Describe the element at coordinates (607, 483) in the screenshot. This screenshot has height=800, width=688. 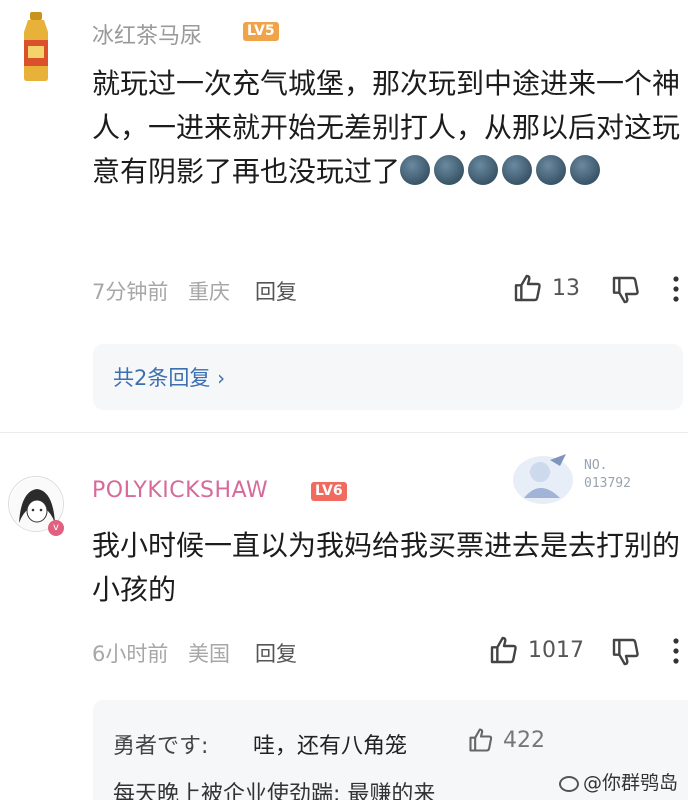
I see `badge-number: 013792` at that location.